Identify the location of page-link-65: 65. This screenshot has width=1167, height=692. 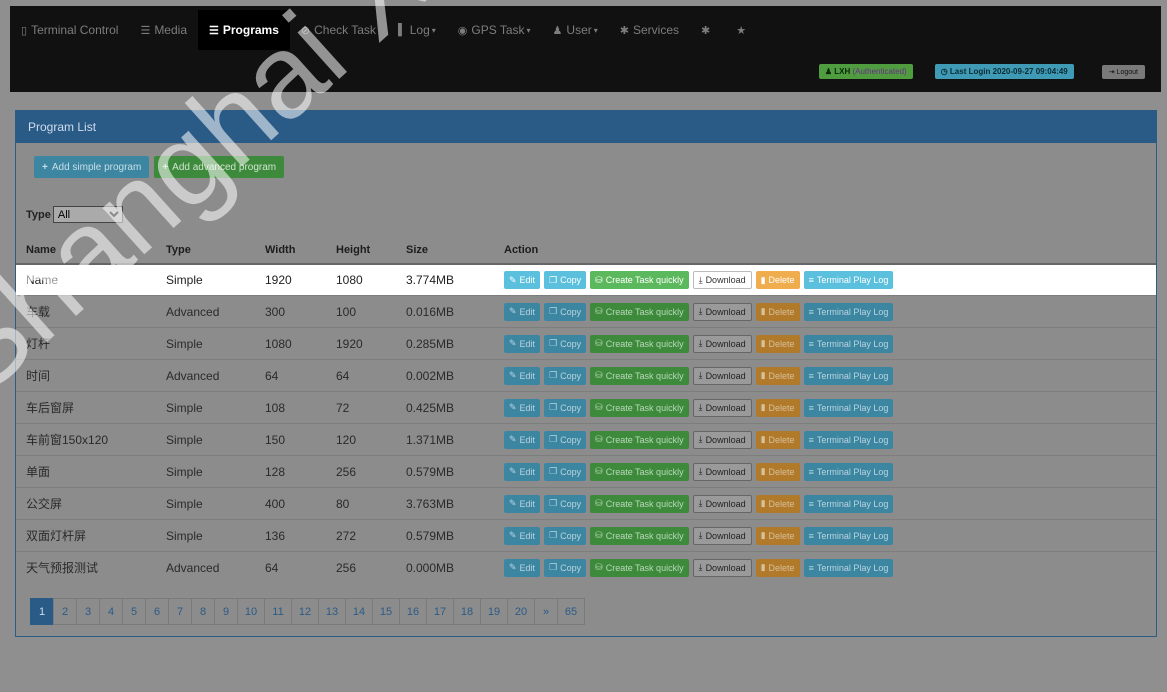
(571, 611).